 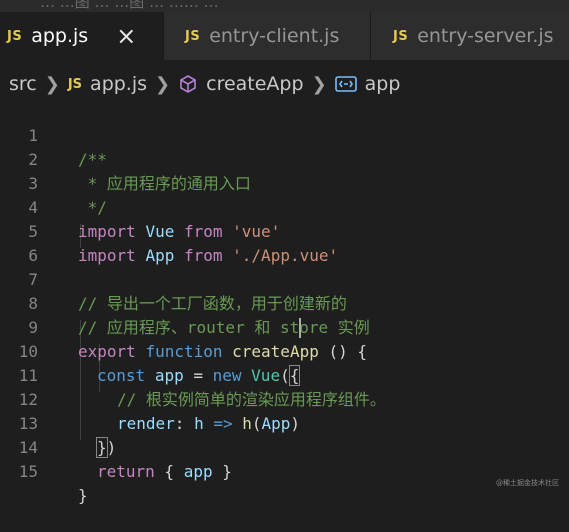 I want to click on breadcrumb-variable: app, so click(x=383, y=84).